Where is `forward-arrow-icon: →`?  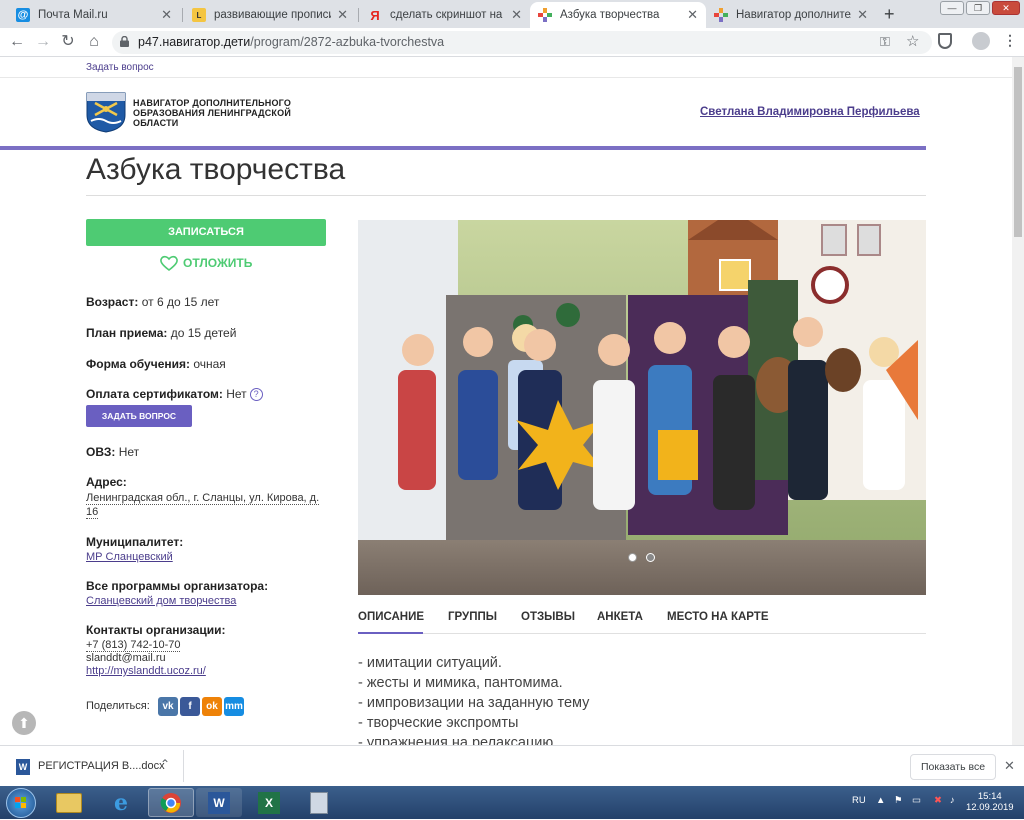 forward-arrow-icon: → is located at coordinates (43, 42).